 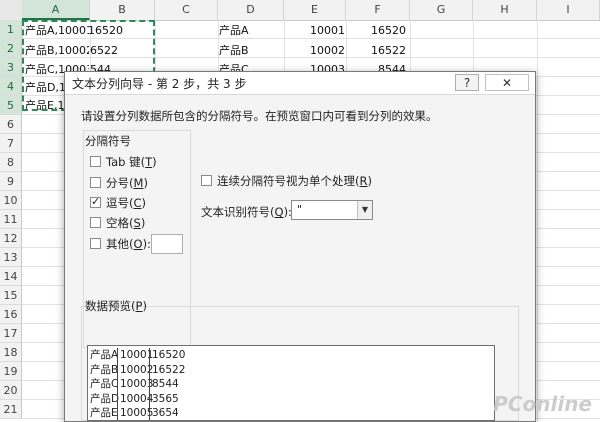 I want to click on row-header-10: 10, so click(x=11, y=200).